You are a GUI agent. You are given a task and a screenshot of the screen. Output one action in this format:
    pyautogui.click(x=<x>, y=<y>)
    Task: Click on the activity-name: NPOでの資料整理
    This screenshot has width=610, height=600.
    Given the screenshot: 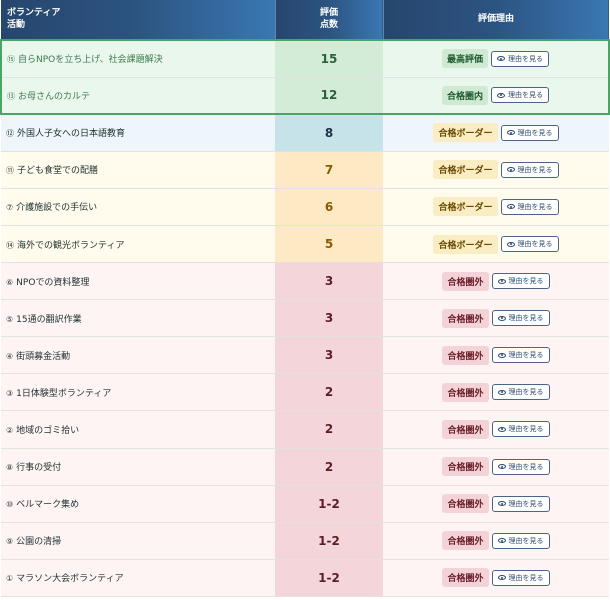 What is the action you would take?
    pyautogui.click(x=53, y=282)
    